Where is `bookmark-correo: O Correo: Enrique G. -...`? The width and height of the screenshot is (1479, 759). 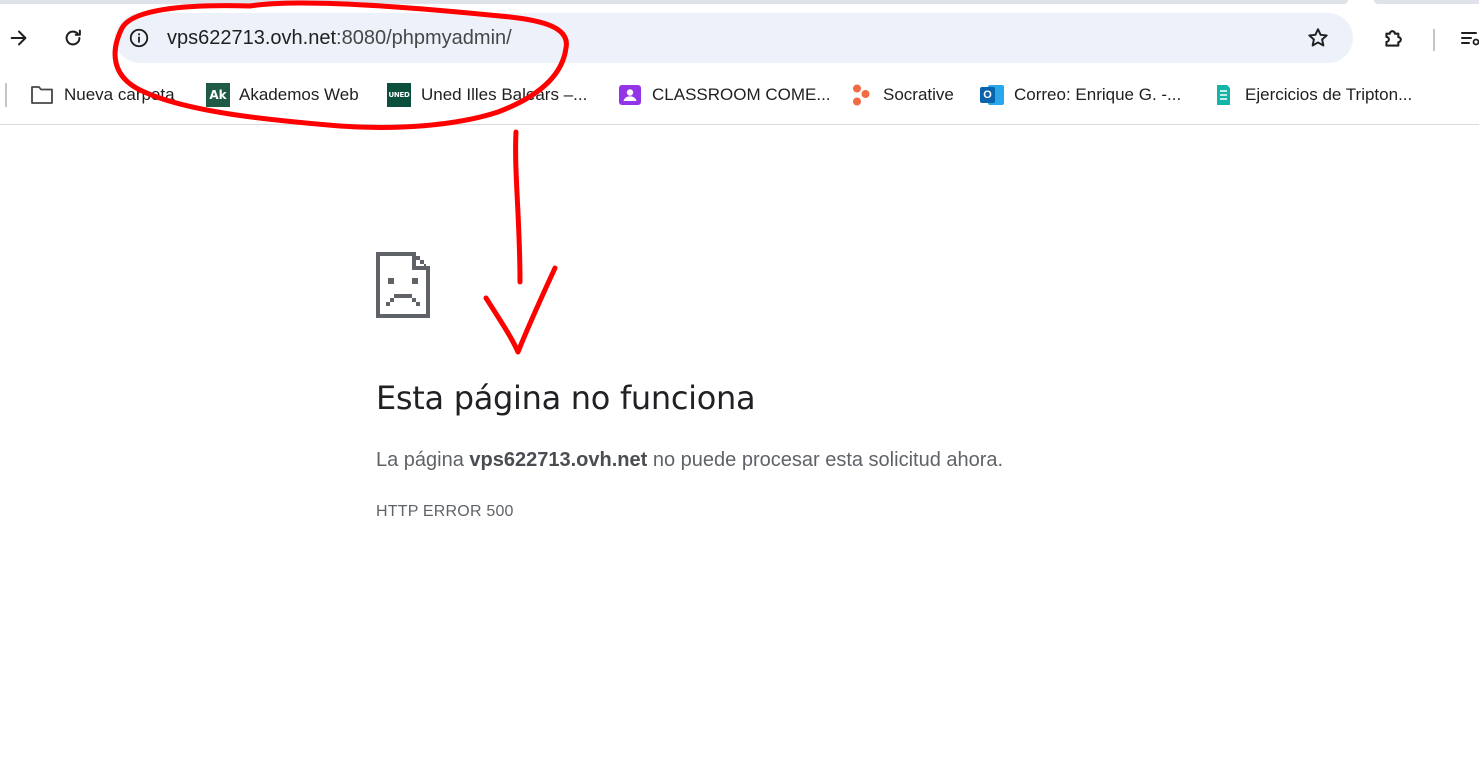
bookmark-correo: O Correo: Enrique G. -... is located at coordinates (1080, 95).